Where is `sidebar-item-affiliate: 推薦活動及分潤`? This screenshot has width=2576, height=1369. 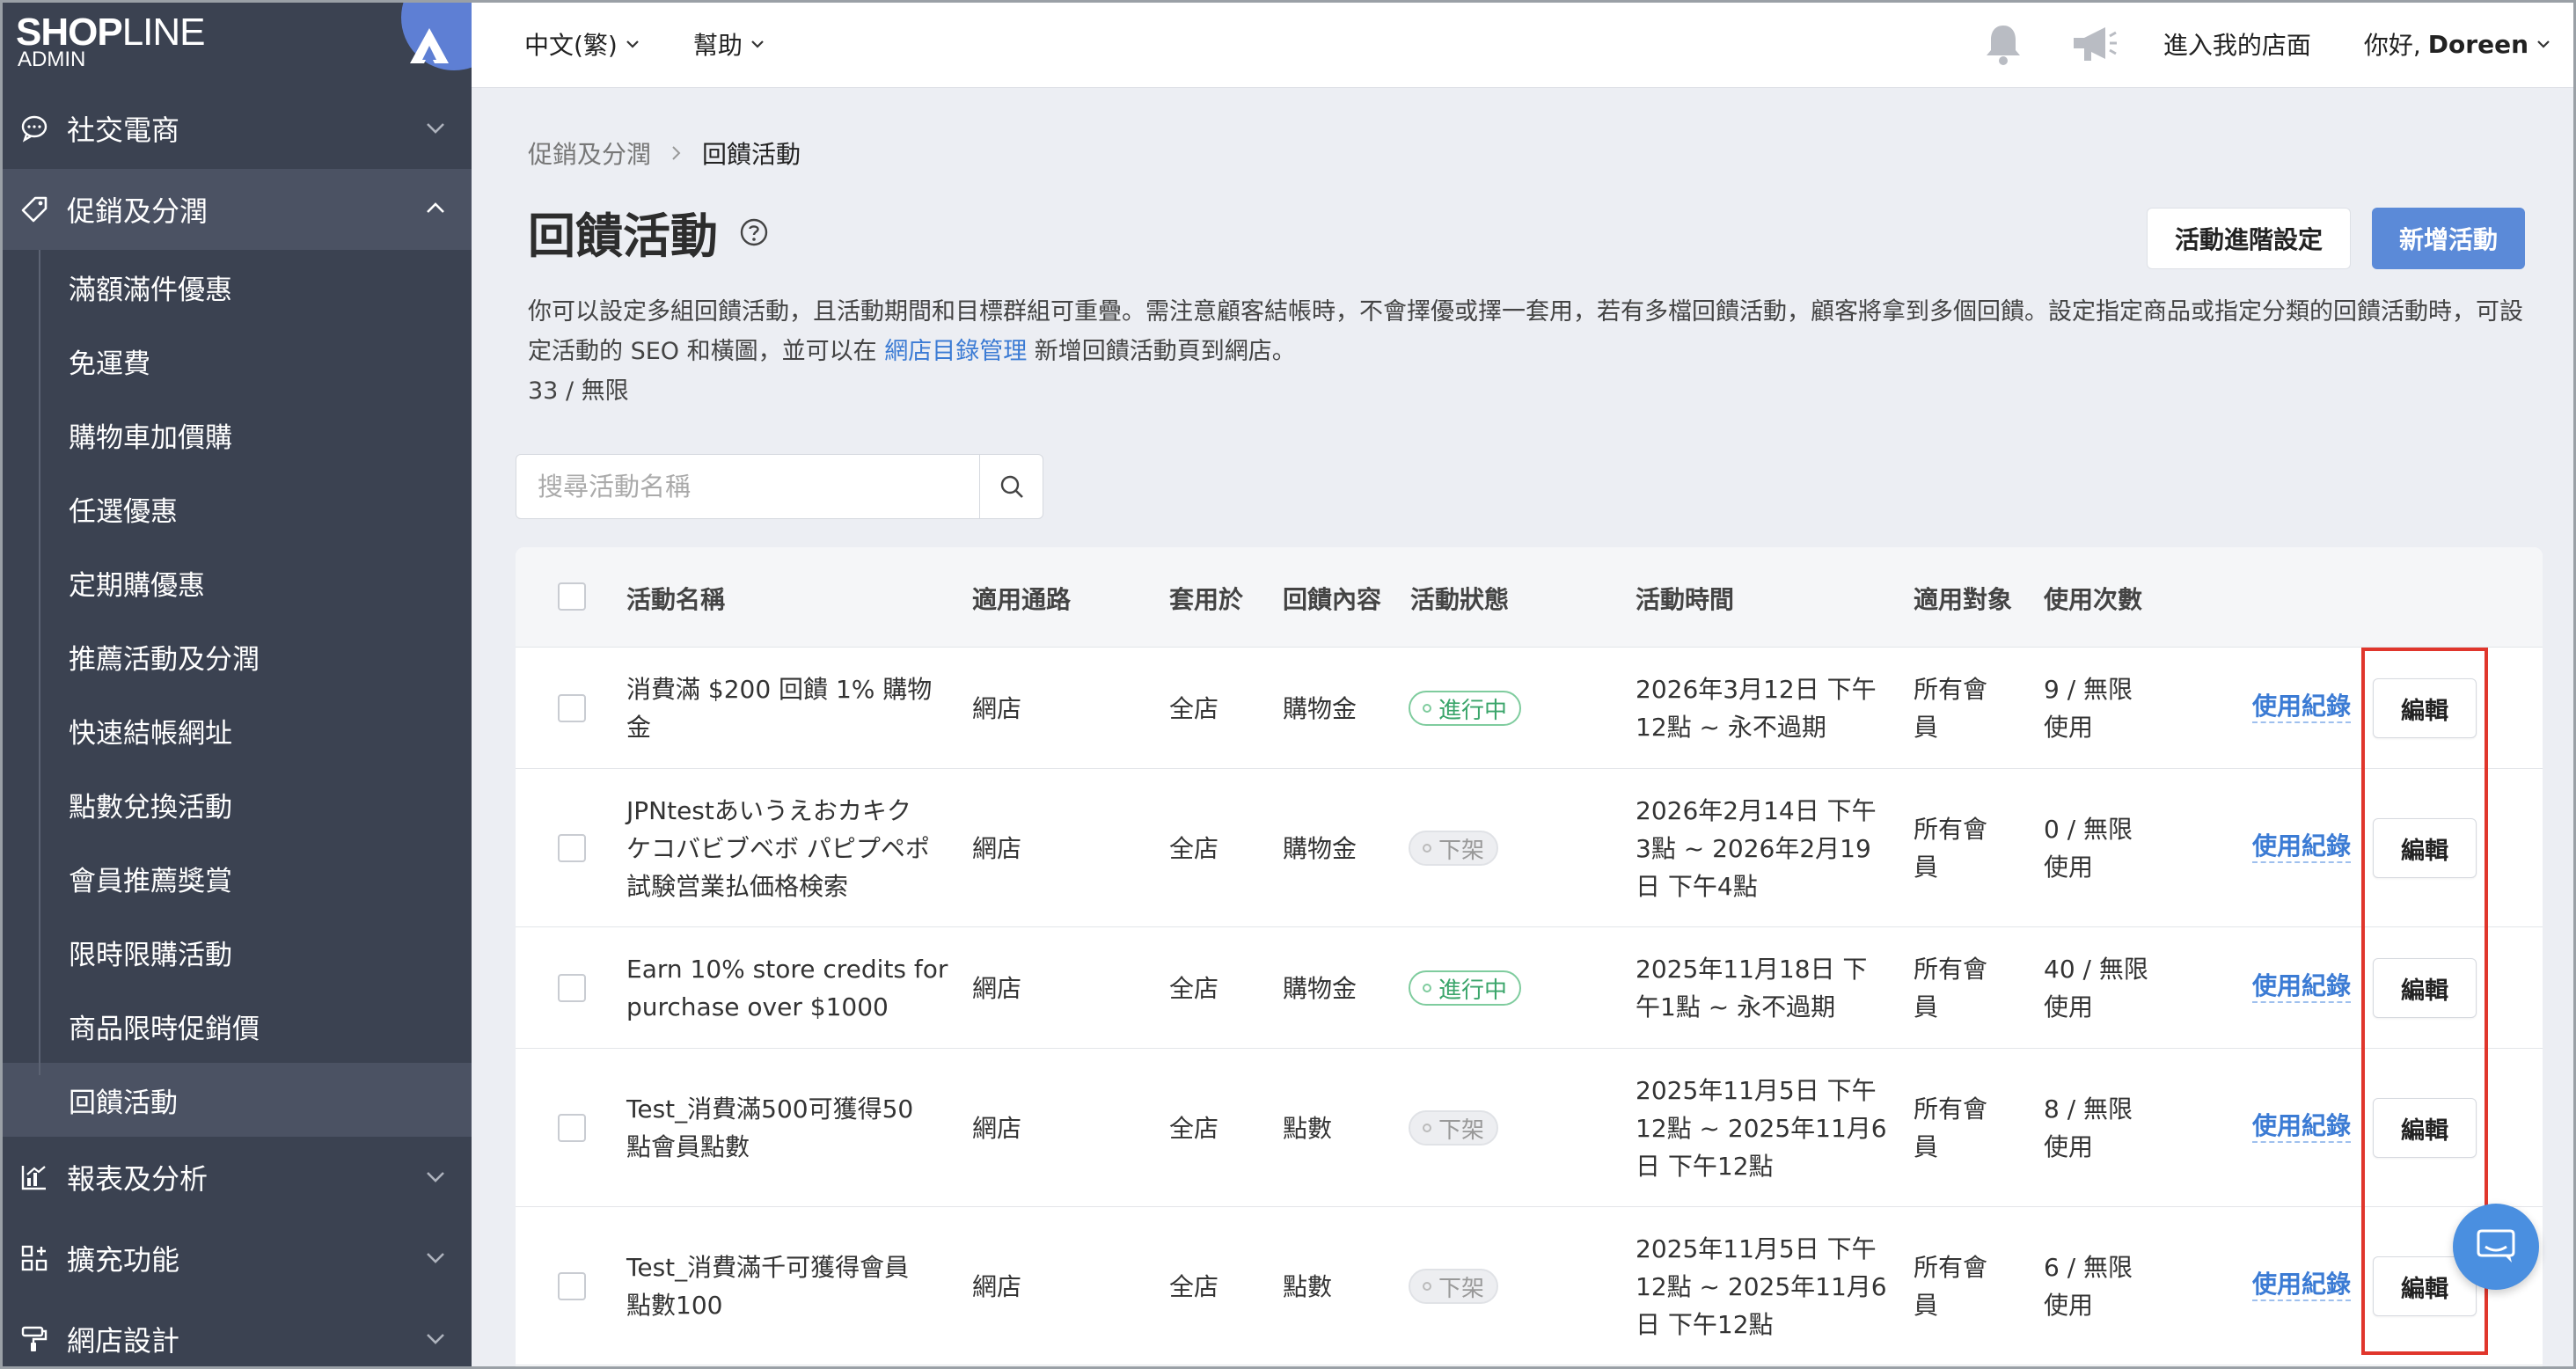 sidebar-item-affiliate: 推薦活動及分潤 is located at coordinates (236, 656).